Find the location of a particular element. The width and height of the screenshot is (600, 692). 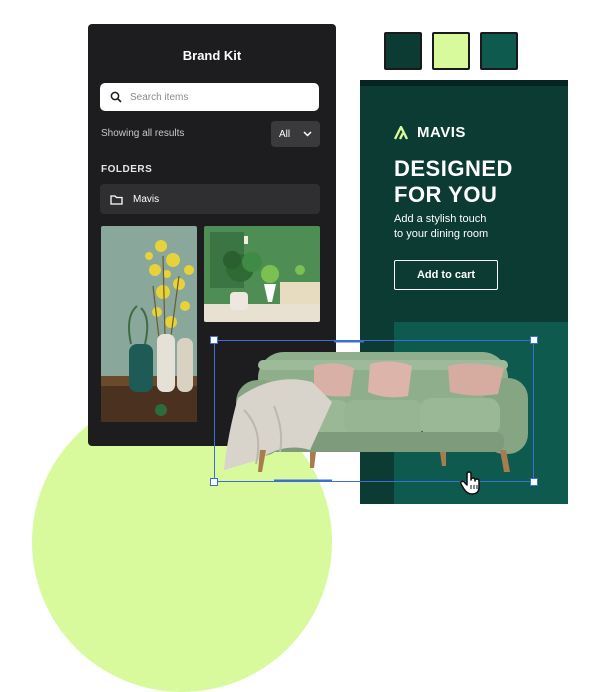

selection-box is located at coordinates (374, 411).